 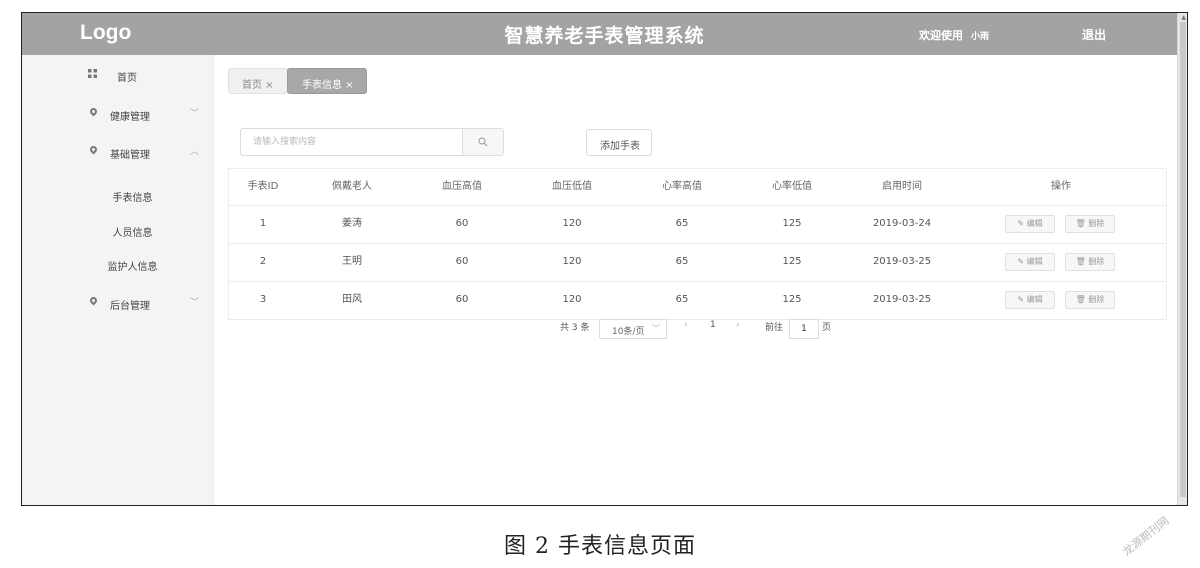 What do you see at coordinates (941, 35) in the screenshot?
I see `welcome-label: 欢迎使用` at bounding box center [941, 35].